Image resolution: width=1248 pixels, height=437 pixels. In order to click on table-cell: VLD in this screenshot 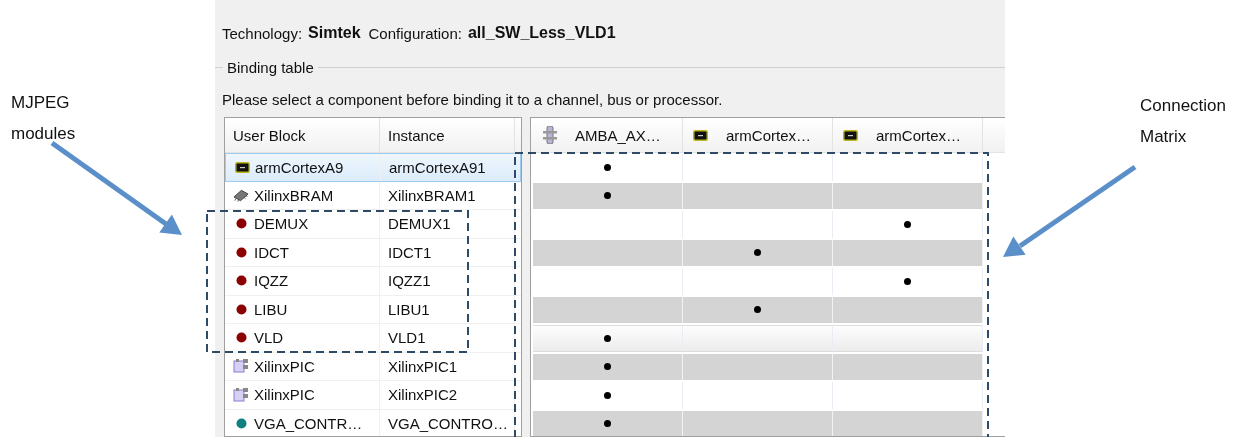, I will do `click(269, 338)`.